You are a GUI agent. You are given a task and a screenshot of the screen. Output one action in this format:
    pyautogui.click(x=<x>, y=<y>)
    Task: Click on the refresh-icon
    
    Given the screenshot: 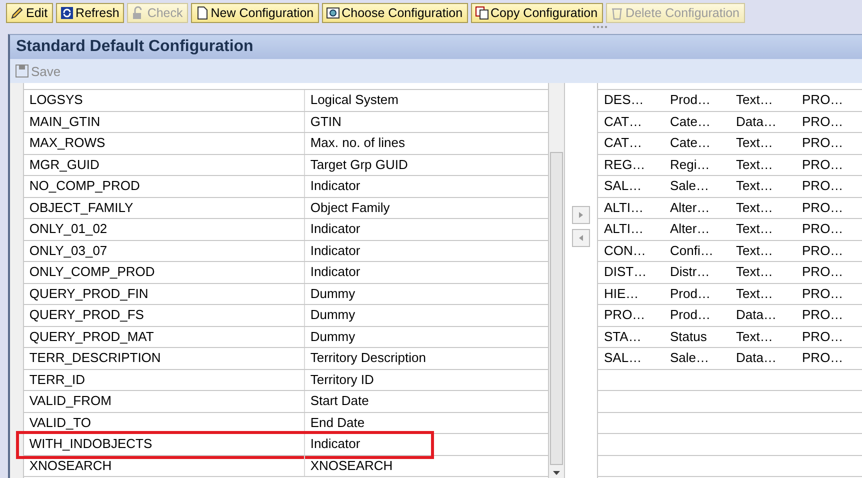 What is the action you would take?
    pyautogui.click(x=67, y=13)
    